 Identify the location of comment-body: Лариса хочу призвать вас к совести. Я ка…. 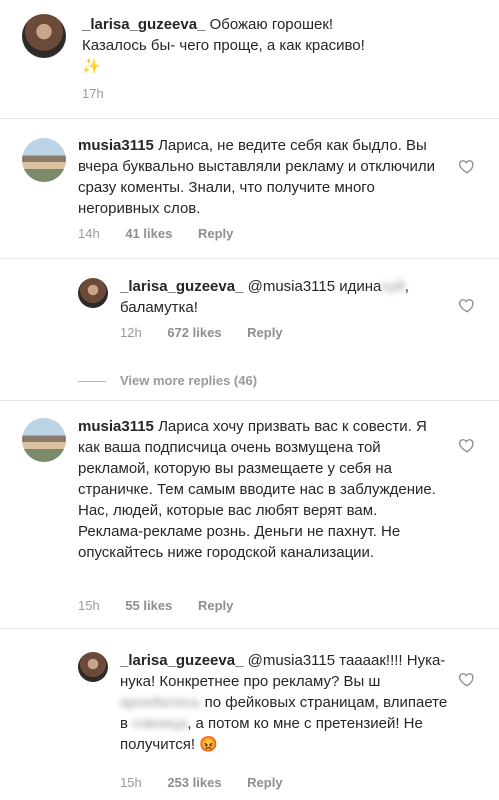
(257, 489).